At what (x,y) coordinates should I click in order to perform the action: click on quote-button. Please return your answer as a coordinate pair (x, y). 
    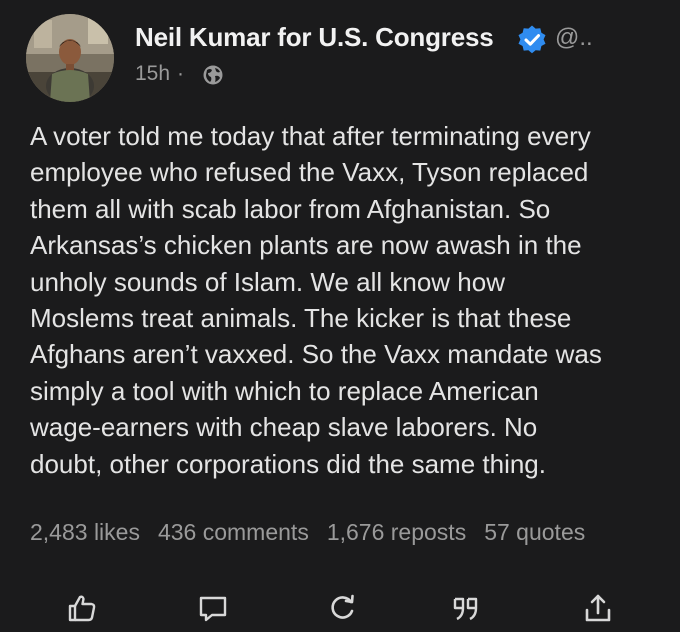
    Looking at the image, I should click on (466, 608).